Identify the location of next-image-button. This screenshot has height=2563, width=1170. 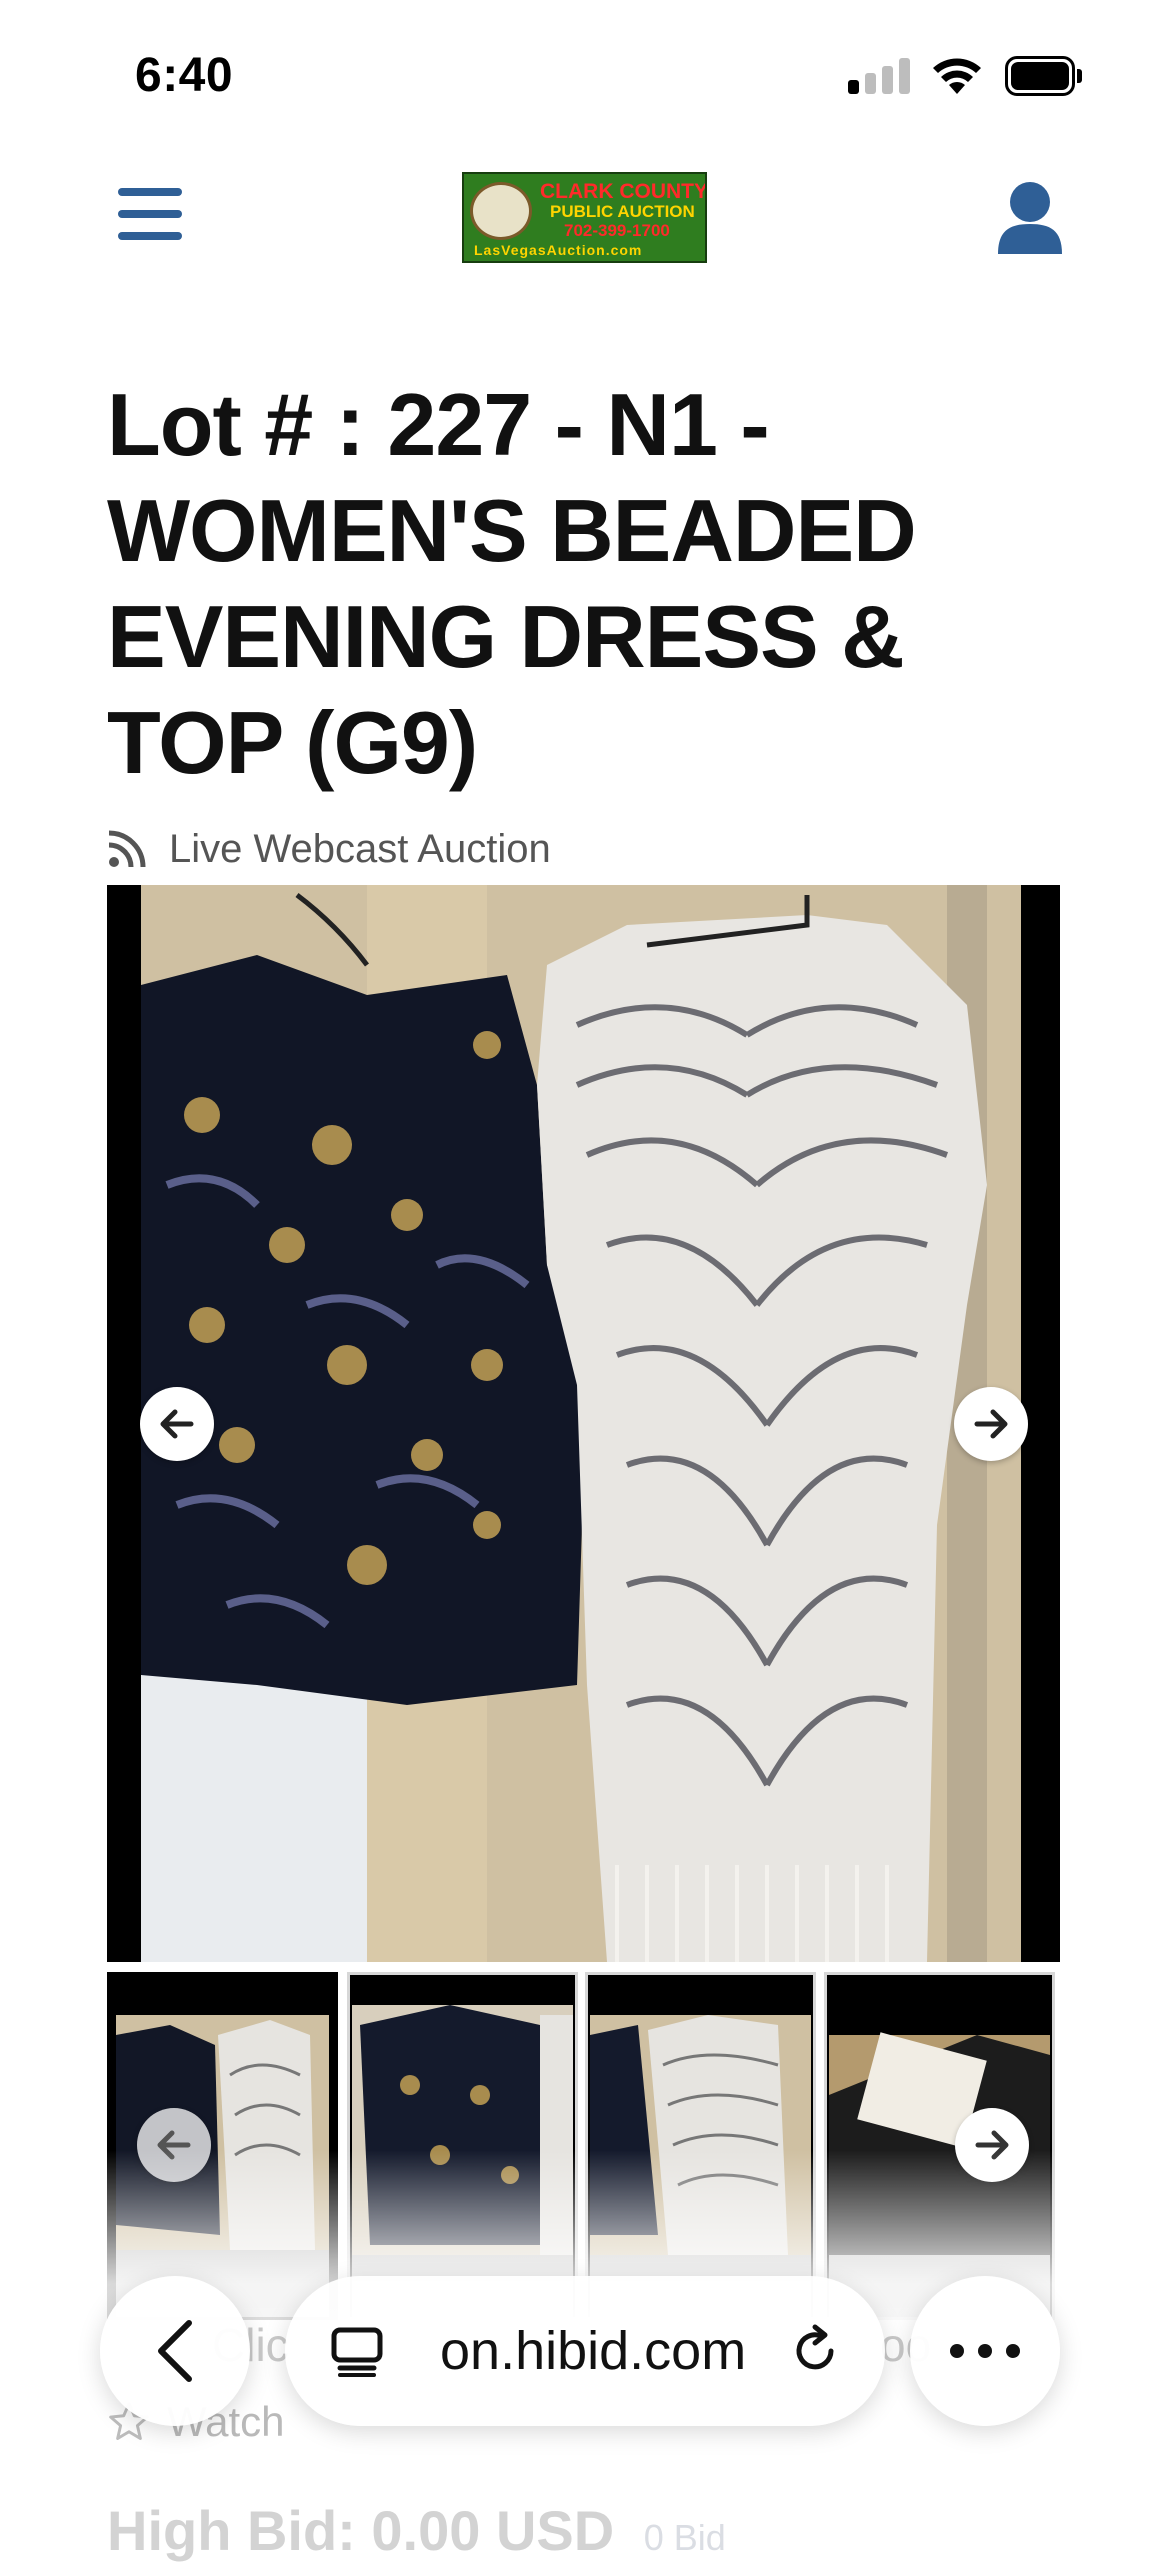
(991, 1424).